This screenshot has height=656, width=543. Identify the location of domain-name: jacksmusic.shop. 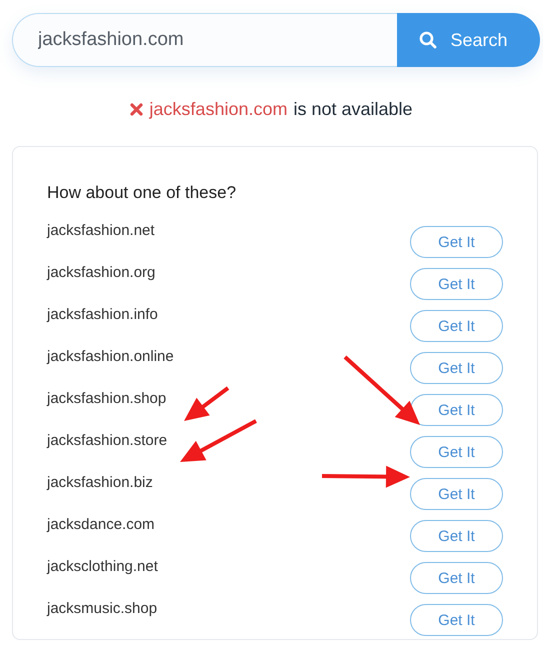
(102, 608).